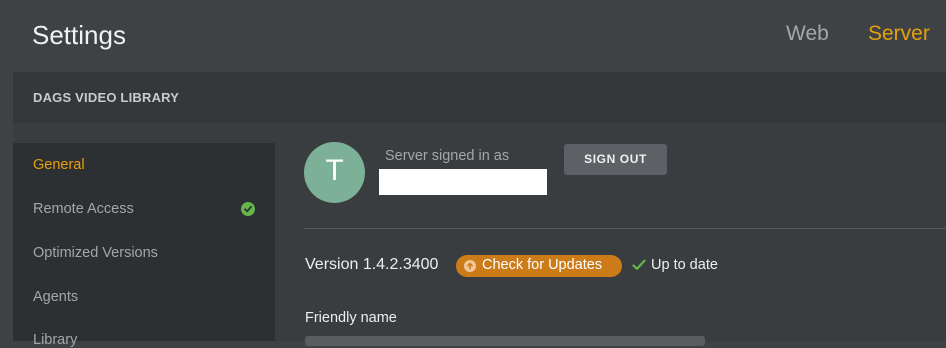 Image resolution: width=946 pixels, height=348 pixels. Describe the element at coordinates (615, 159) in the screenshot. I see `sign-out-button: SIGN OUT` at that location.